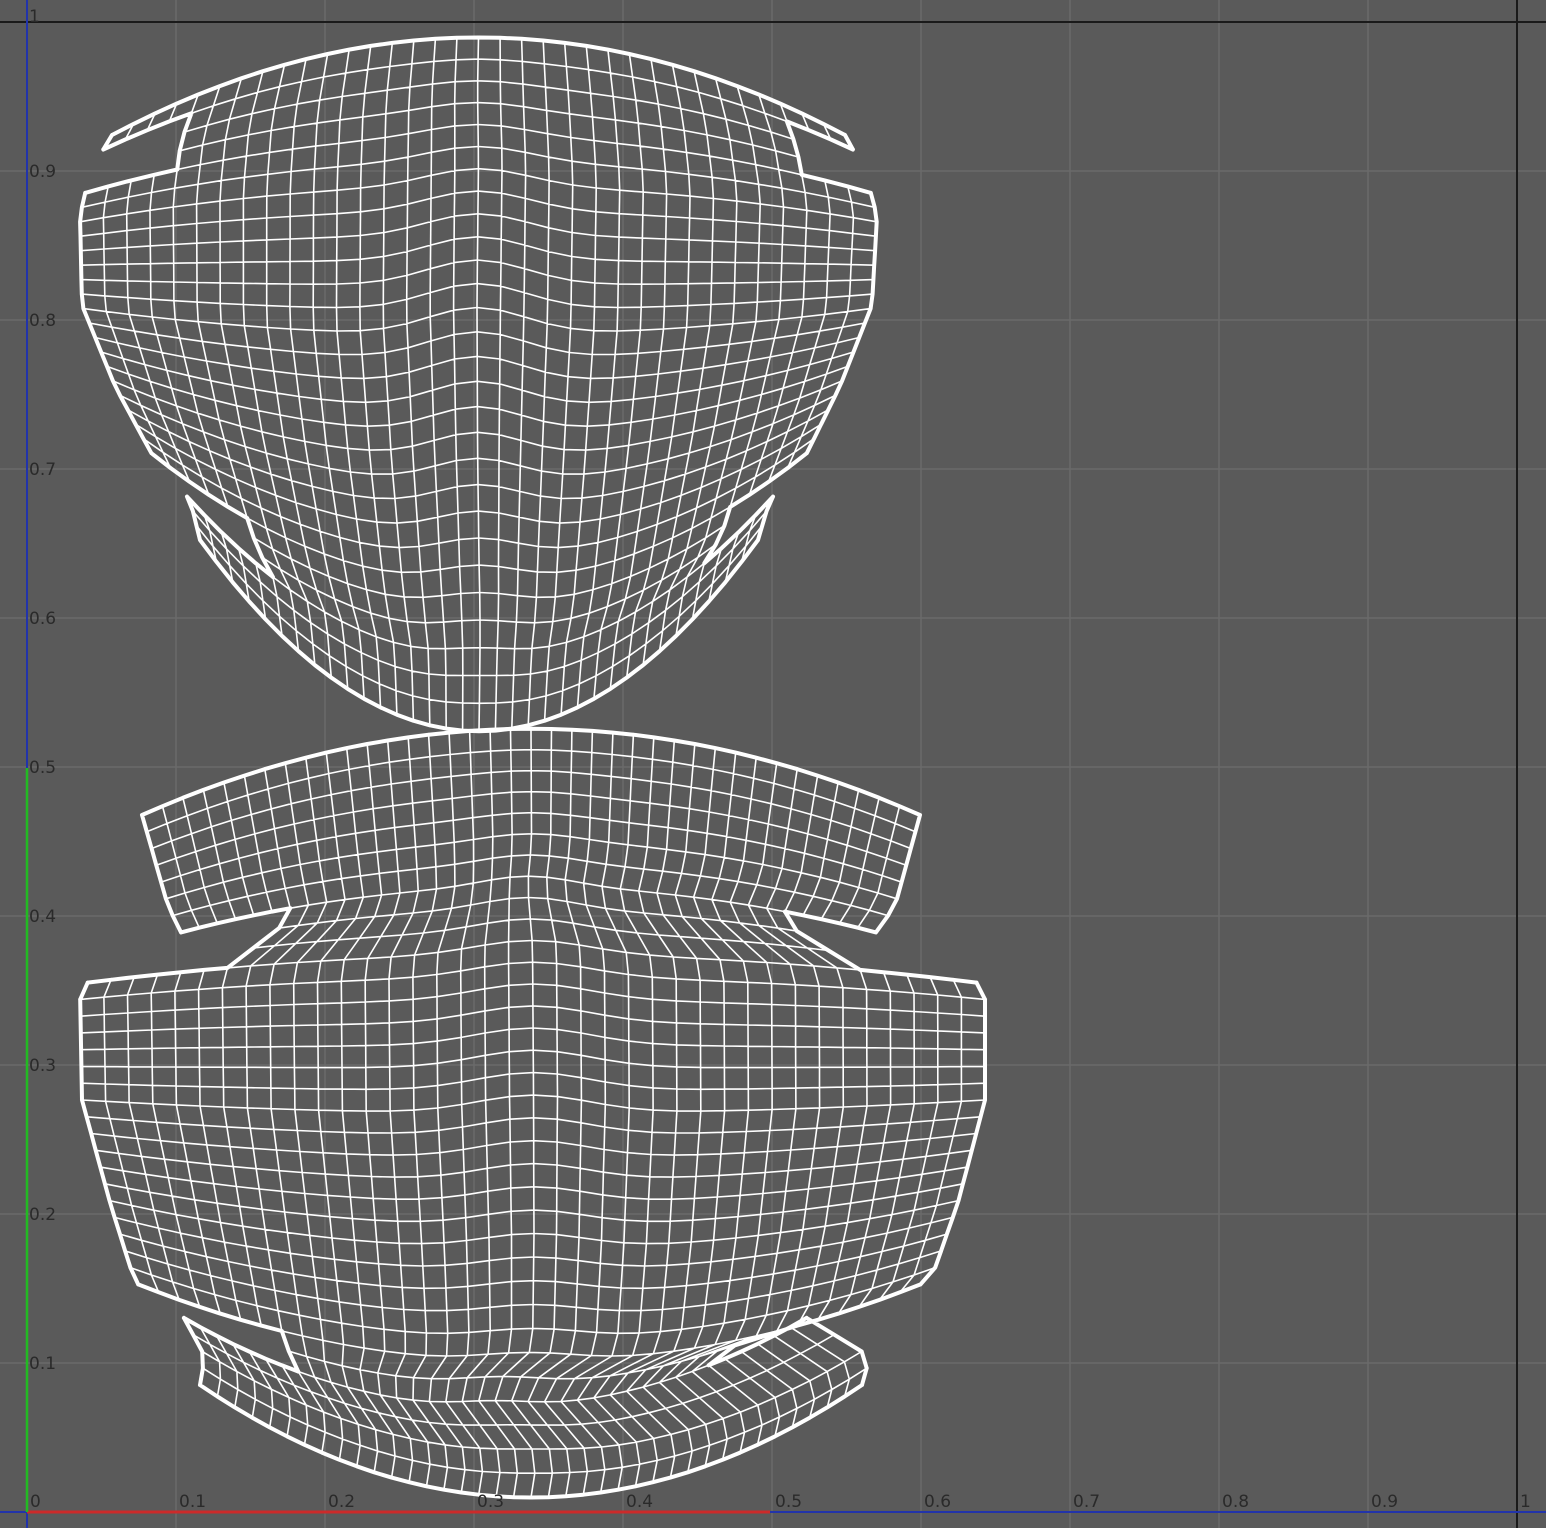  Describe the element at coordinates (35, 1502) in the screenshot. I see `u-tick-label: 0` at that location.